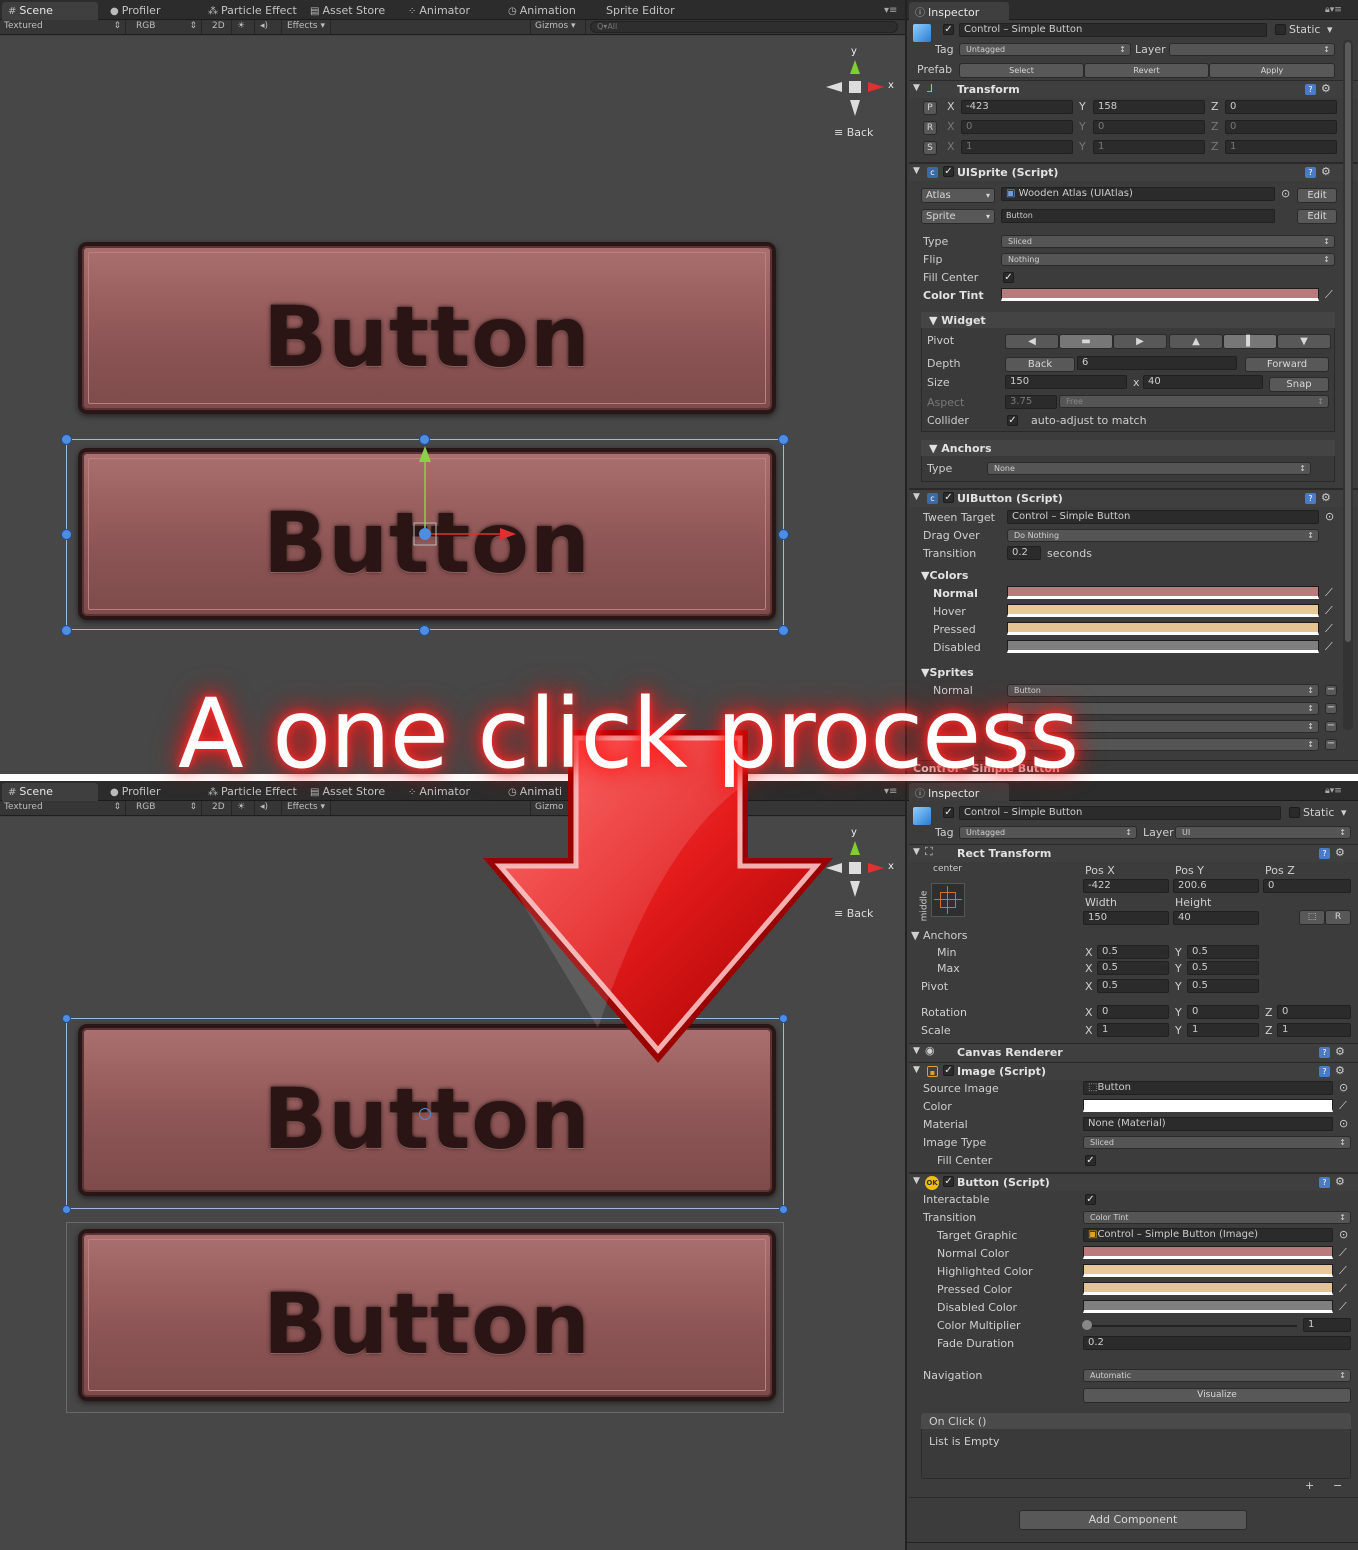 The image size is (1358, 1550). I want to click on height-field: 40, so click(1216, 918).